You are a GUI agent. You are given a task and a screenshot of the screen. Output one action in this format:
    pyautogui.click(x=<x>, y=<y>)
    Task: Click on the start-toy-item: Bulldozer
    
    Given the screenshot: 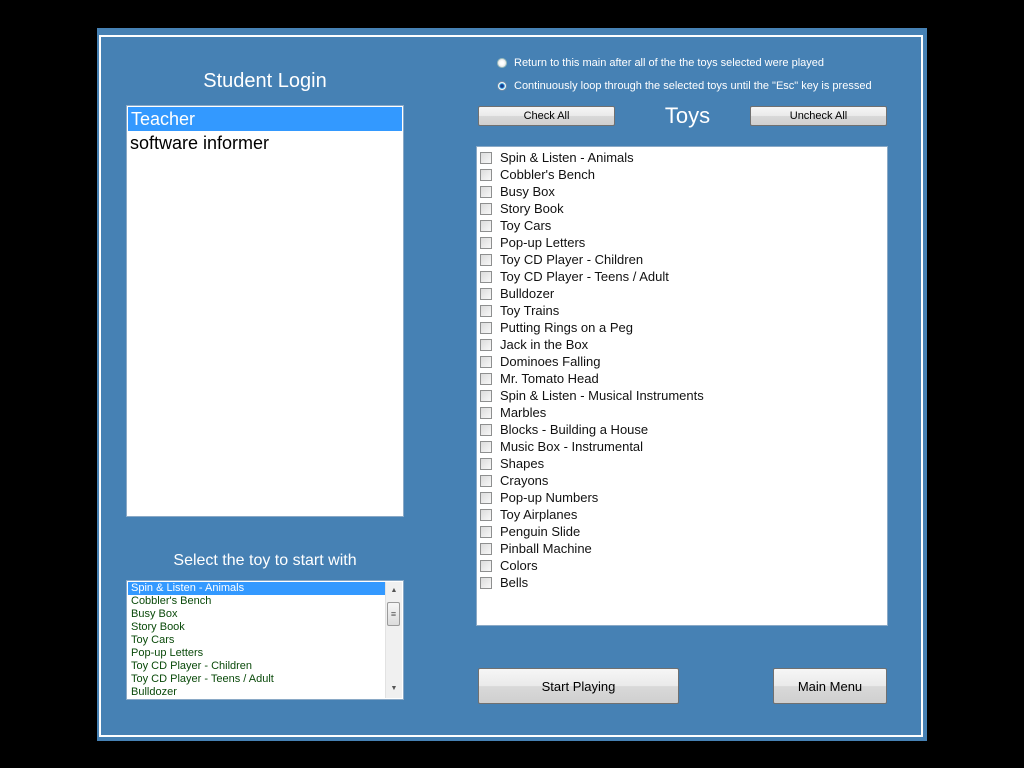 What is the action you would take?
    pyautogui.click(x=256, y=692)
    